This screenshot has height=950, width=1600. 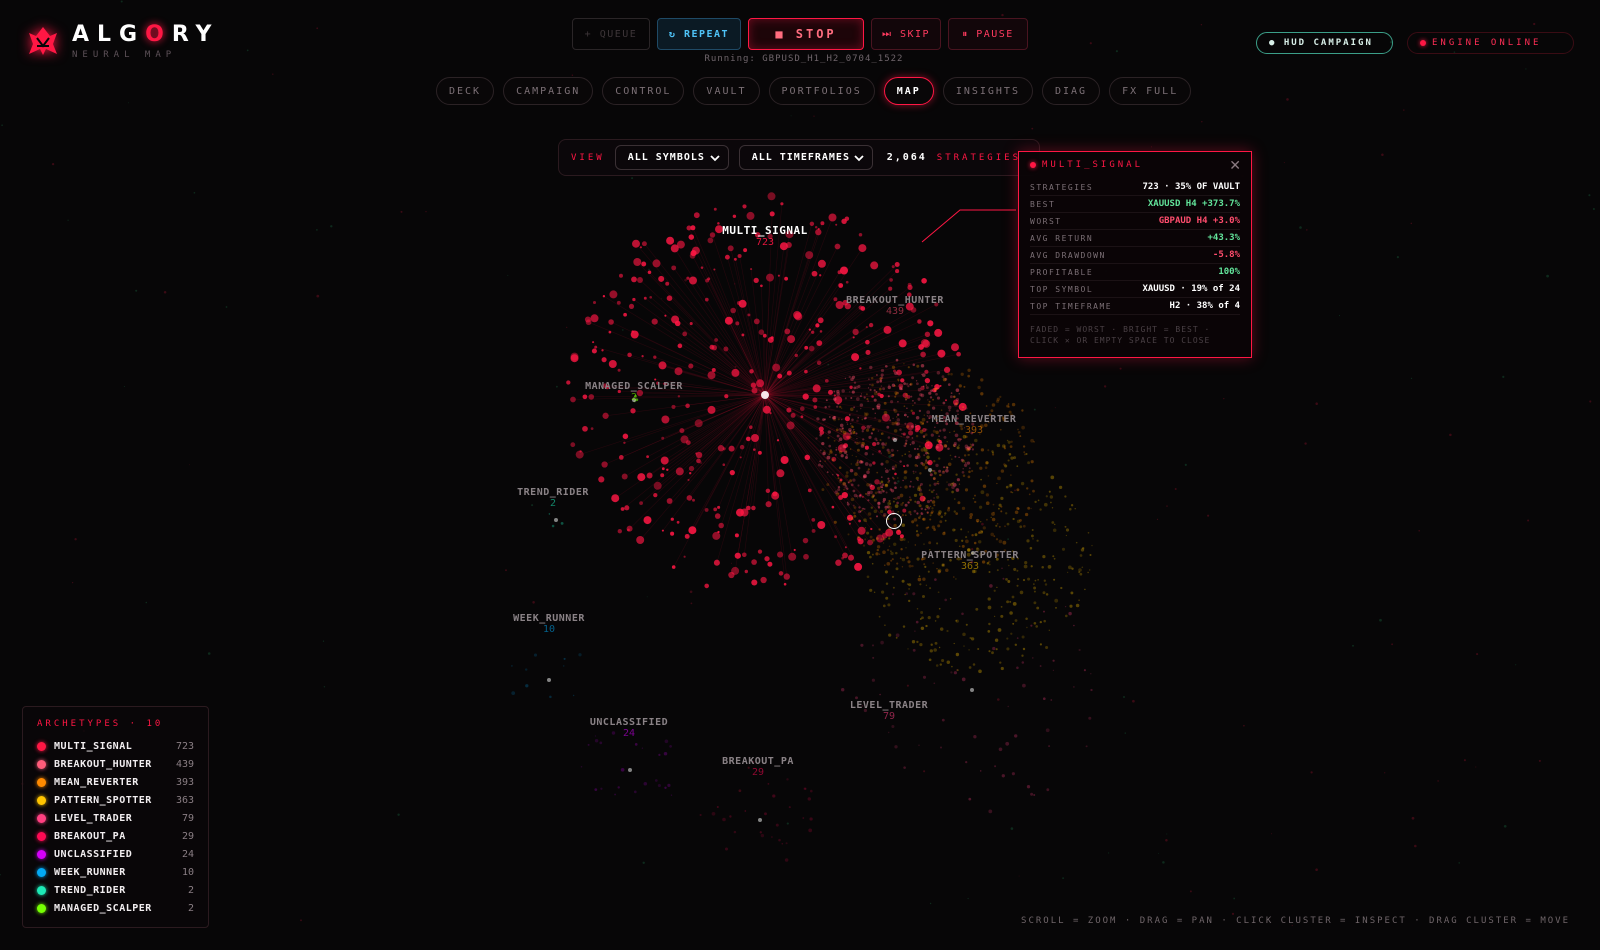 I want to click on legend-item-trend-rider: TREND_RIDER 2, so click(x=115, y=890).